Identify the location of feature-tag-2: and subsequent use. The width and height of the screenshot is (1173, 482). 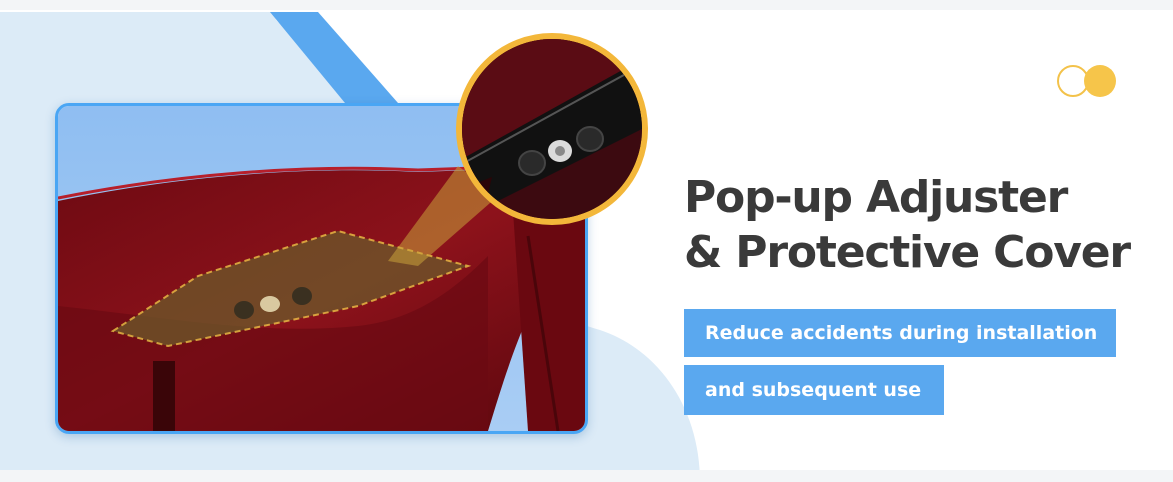
(814, 390).